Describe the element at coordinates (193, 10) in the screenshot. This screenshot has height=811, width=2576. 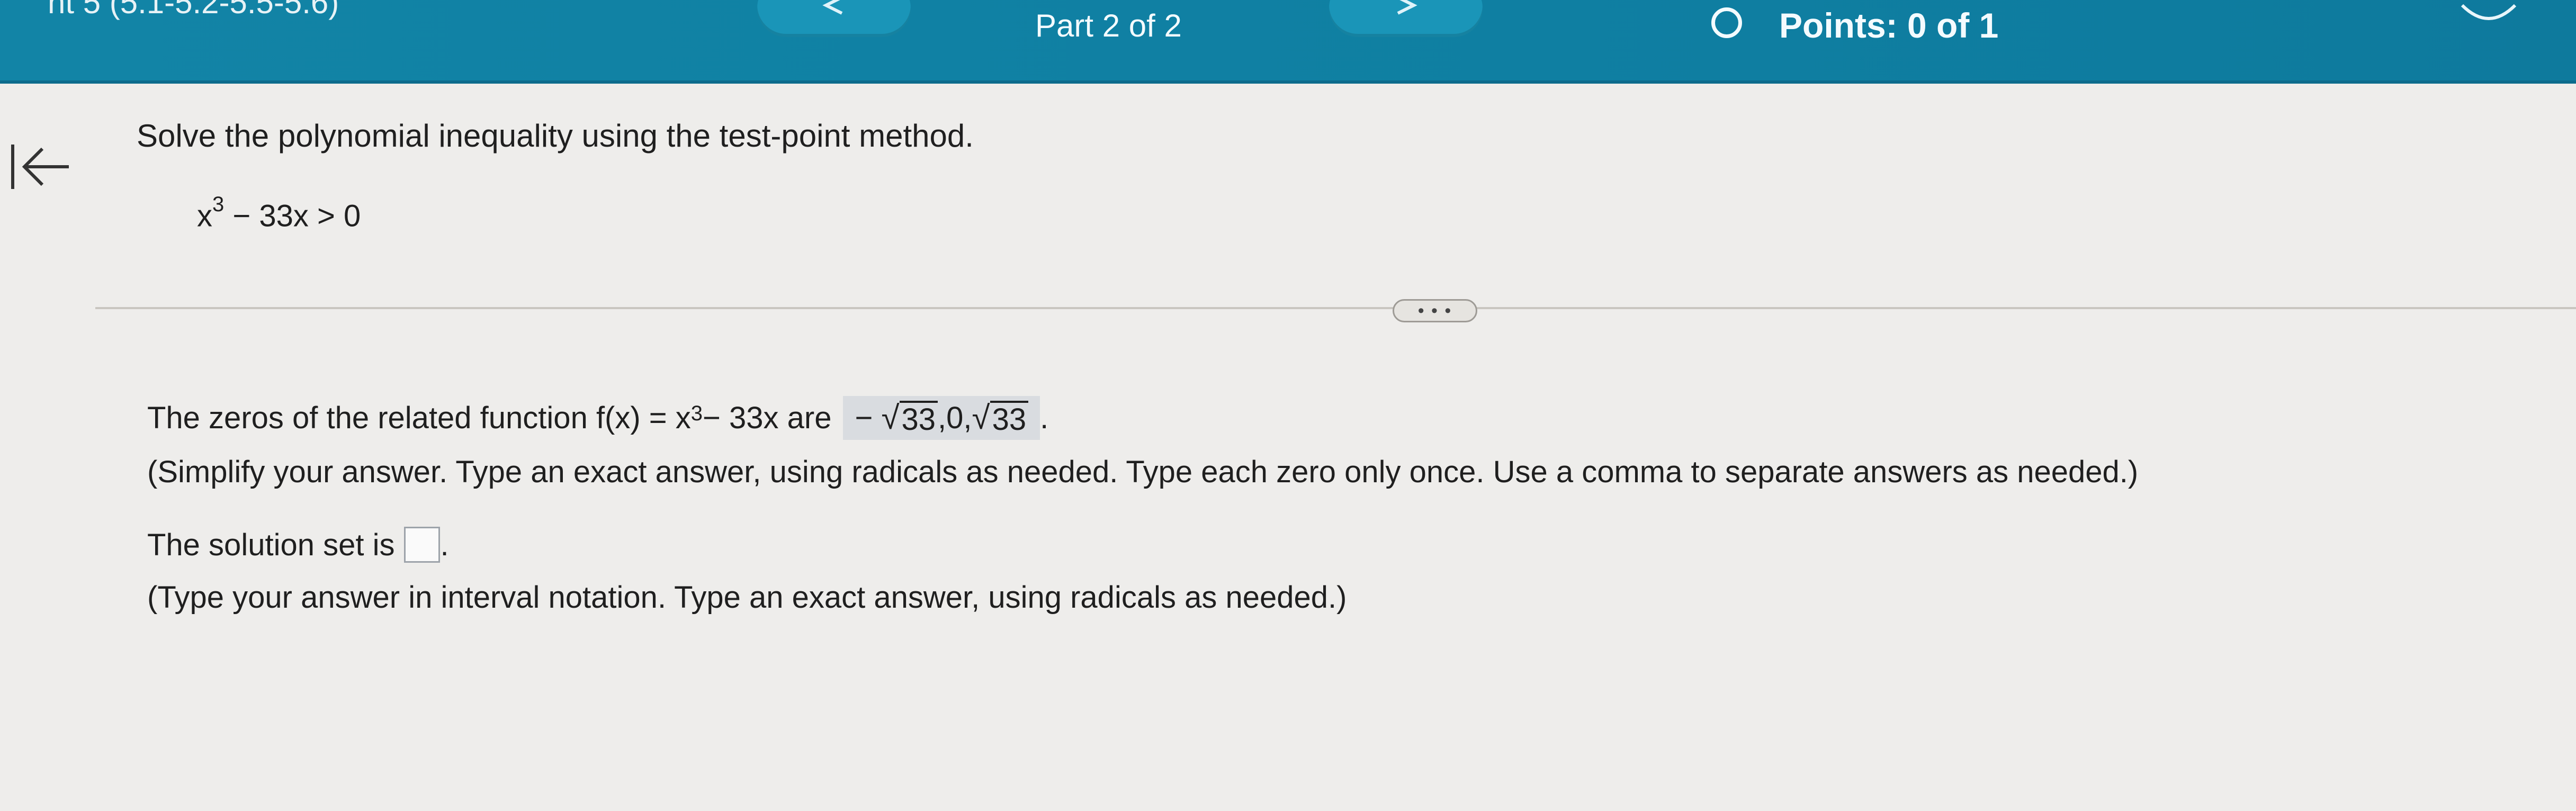
I see `assignment-title: nt 5 (5.1-5.2-5.5-5.6)` at that location.